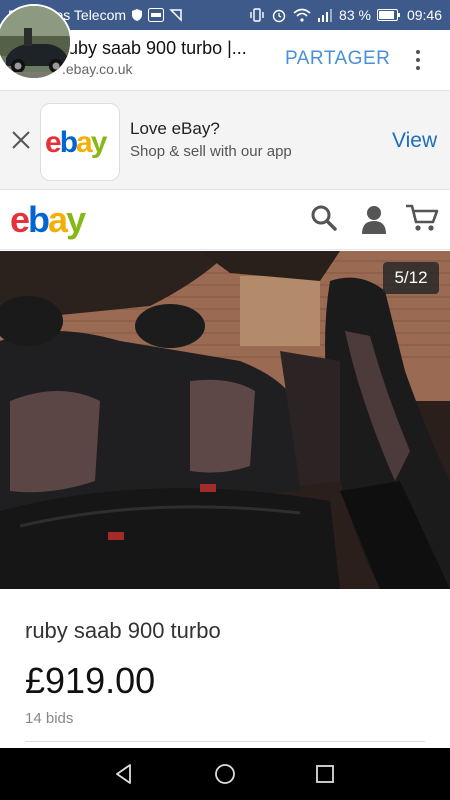 This screenshot has height=800, width=450. Describe the element at coordinates (124, 774) in the screenshot. I see `back-icon` at that location.